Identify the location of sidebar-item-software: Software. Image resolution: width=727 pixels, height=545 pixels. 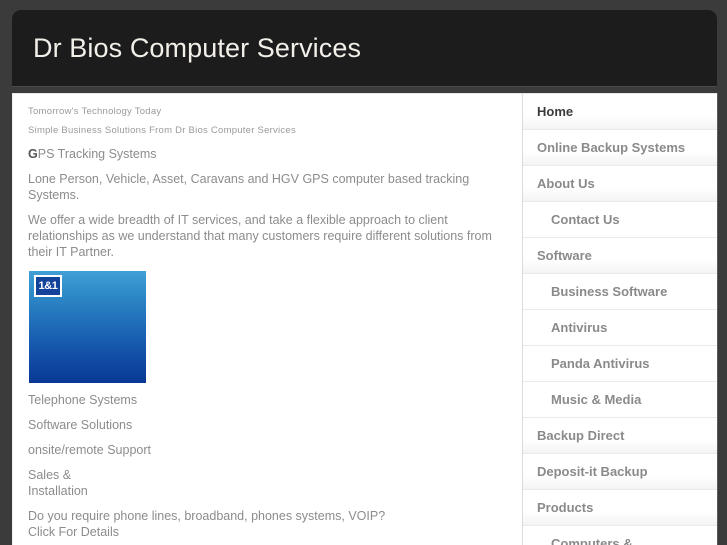
(620, 256).